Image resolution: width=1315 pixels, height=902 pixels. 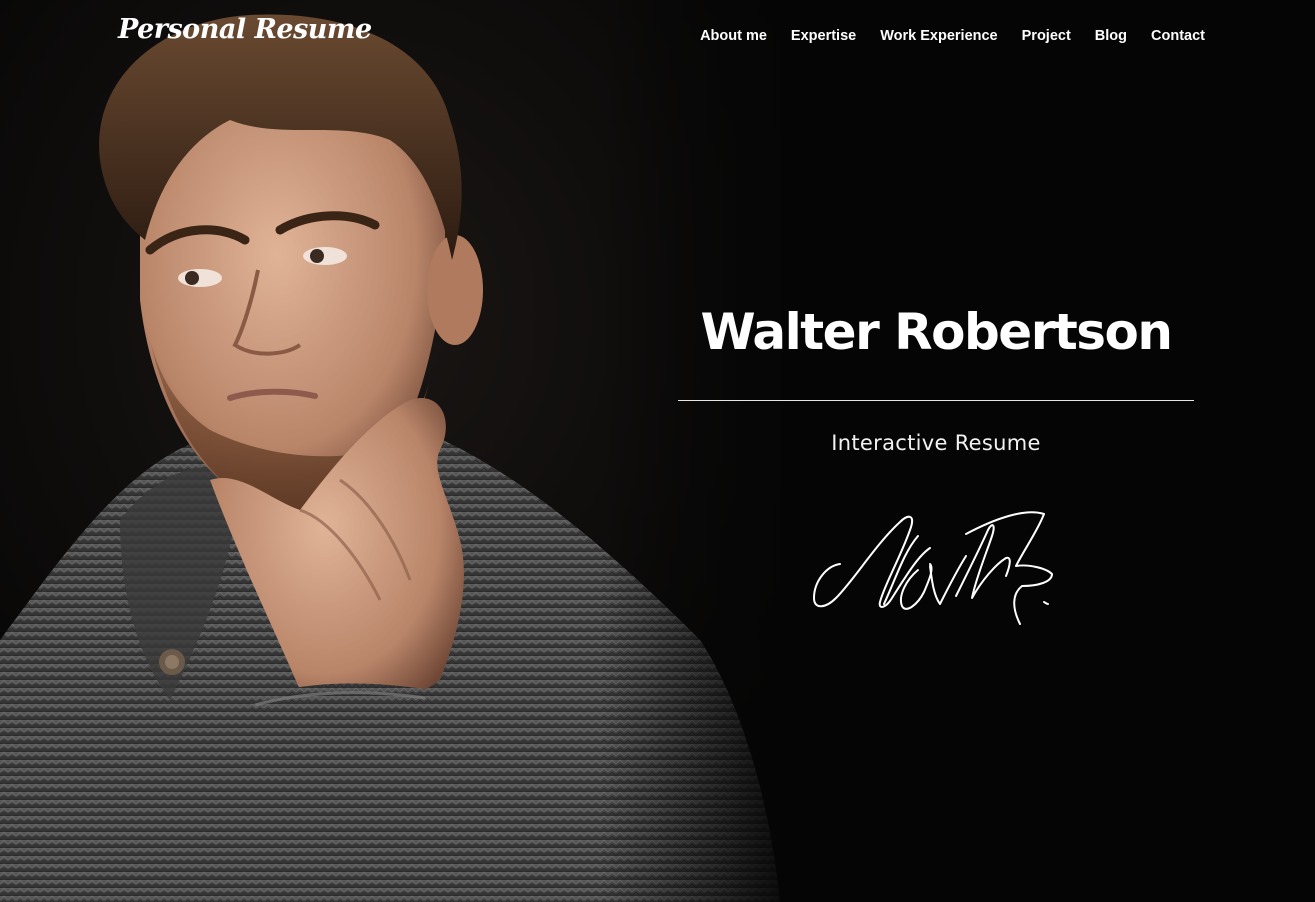 I want to click on signature-icon, so click(x=933, y=568).